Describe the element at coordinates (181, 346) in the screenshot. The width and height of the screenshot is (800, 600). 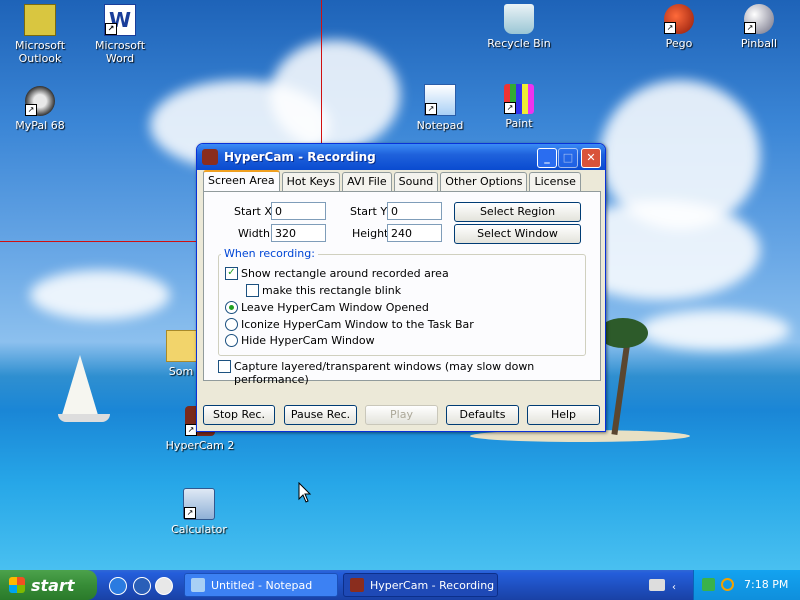
I see `folder-icon` at that location.